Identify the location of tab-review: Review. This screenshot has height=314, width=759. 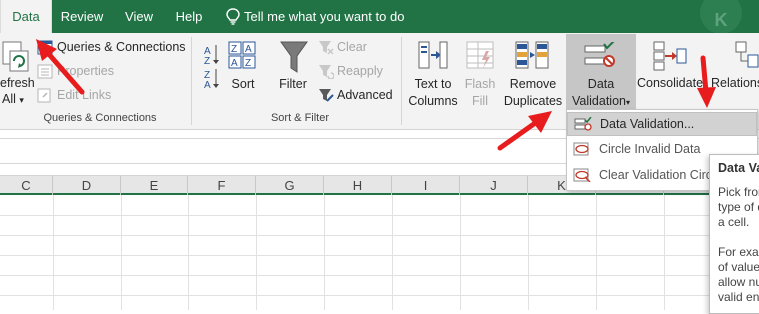
(82, 16).